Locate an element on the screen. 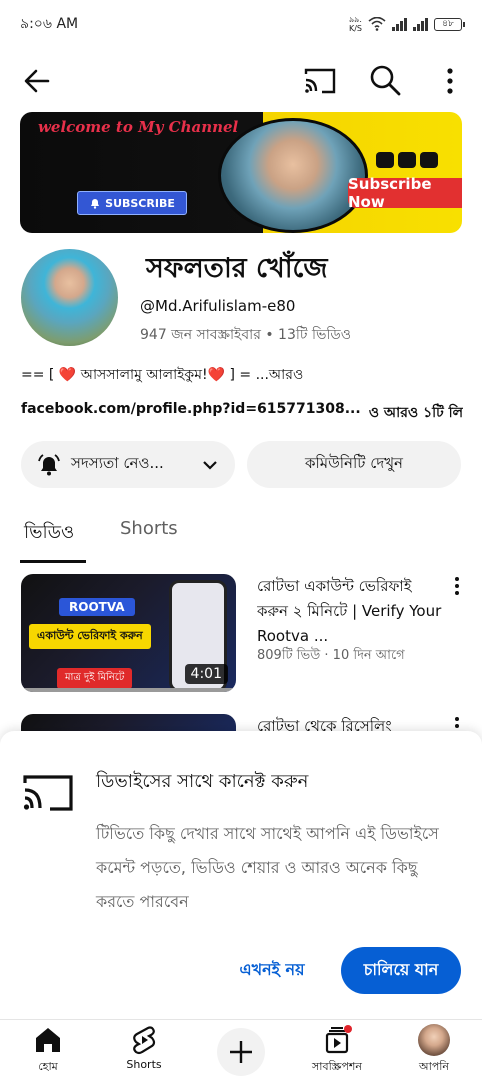 This screenshot has height=1080, width=482. banner-photo is located at coordinates (293, 175).